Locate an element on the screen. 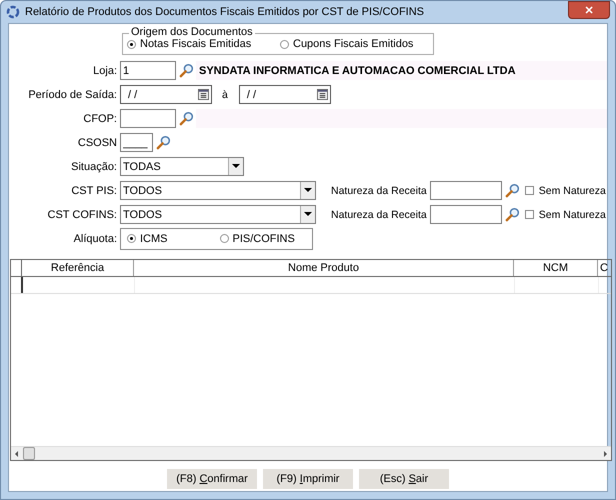 Image resolution: width=616 pixels, height=500 pixels. field-label: Loja: is located at coordinates (104, 70).